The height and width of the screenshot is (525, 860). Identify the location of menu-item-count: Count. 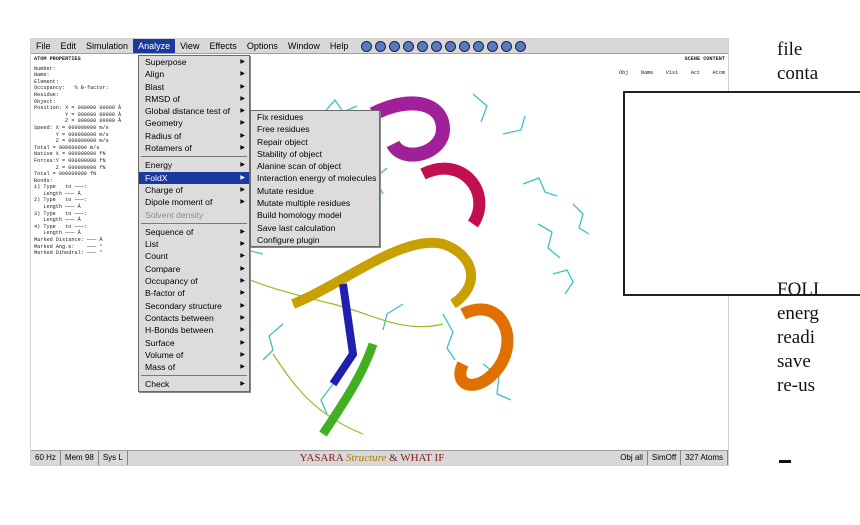
(194, 256).